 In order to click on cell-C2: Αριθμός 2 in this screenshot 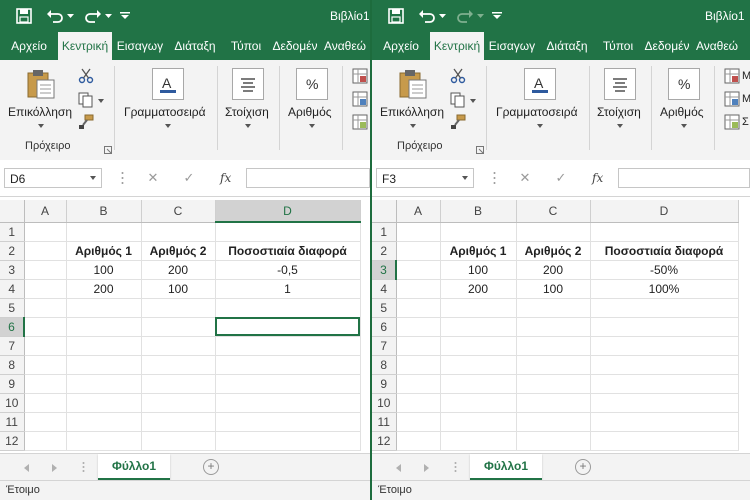, I will do `click(178, 251)`.